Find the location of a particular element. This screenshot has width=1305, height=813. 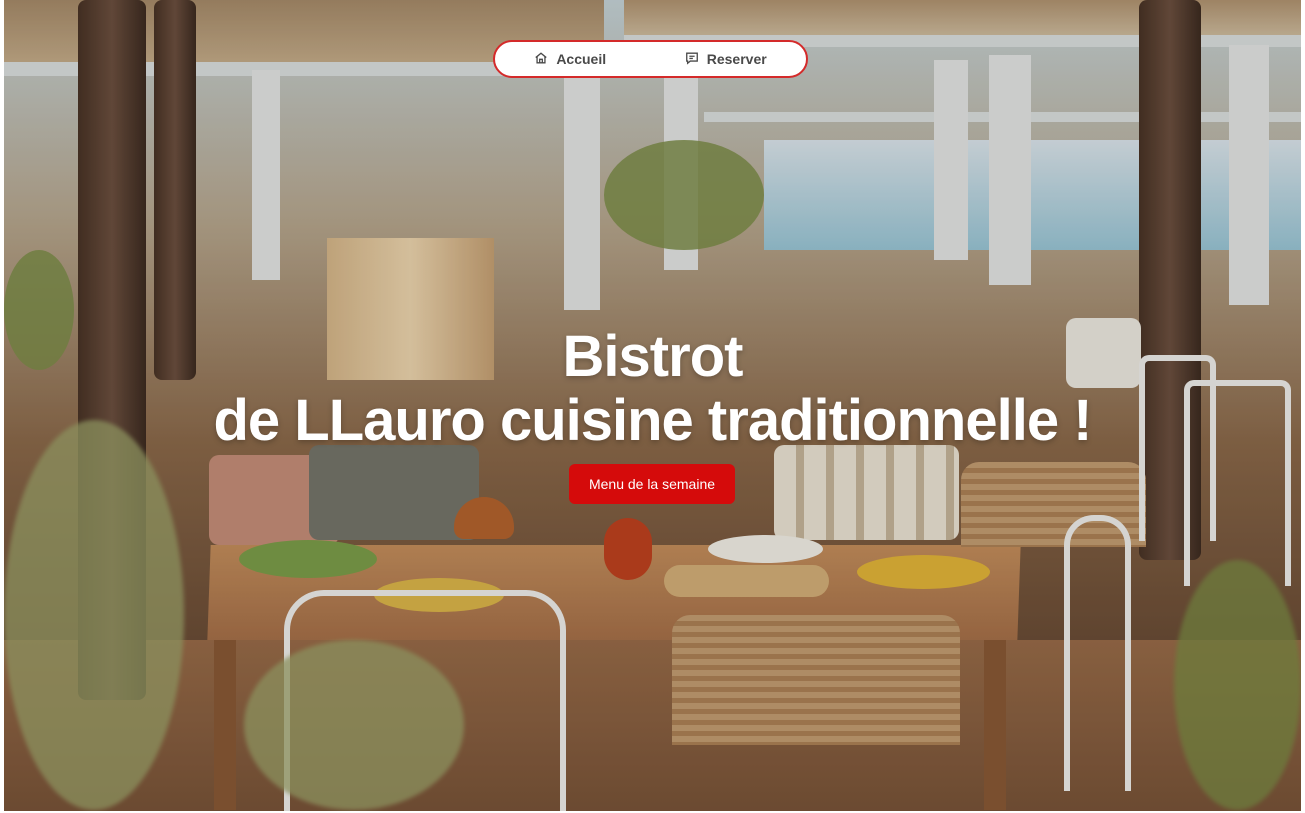

top-nav: Accueil Reserver is located at coordinates (650, 59).